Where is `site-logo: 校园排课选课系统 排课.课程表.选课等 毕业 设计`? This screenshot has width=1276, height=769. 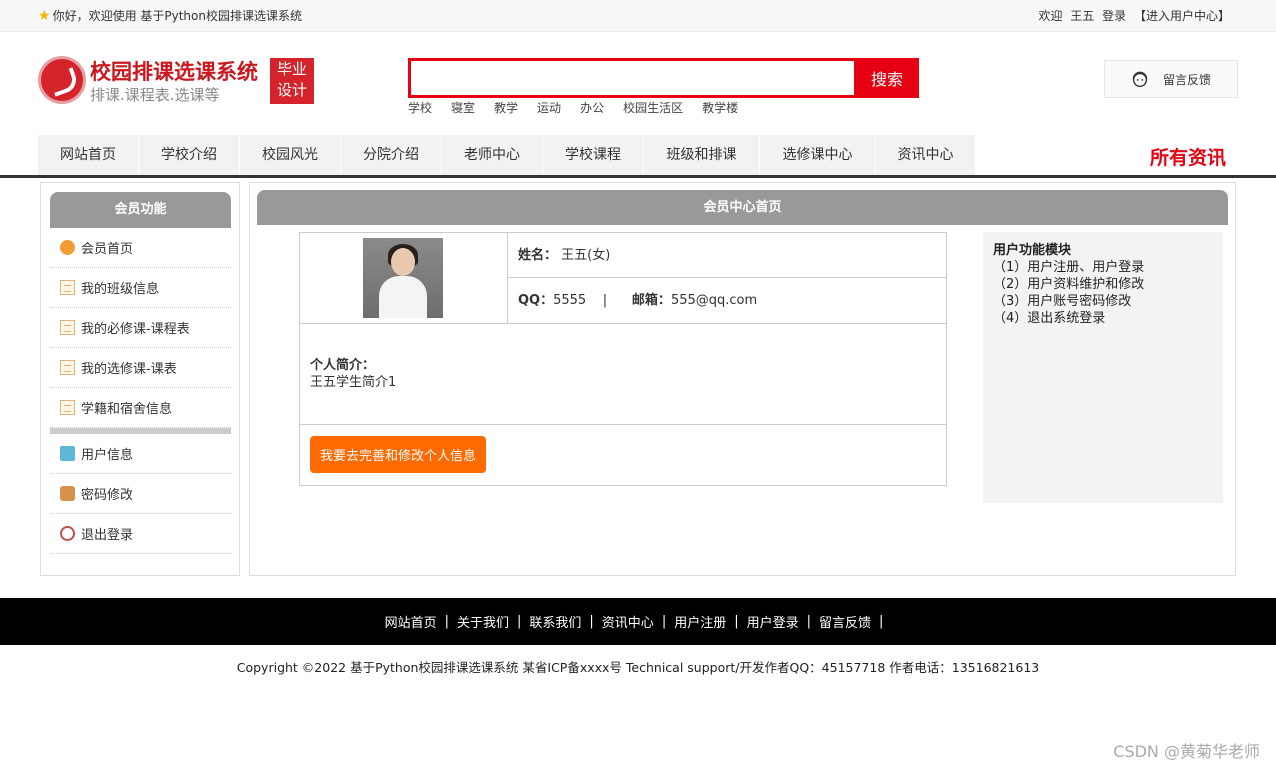
site-logo: 校园排课选课系统 排课.课程表.选课等 毕业 设计 is located at coordinates (178, 81).